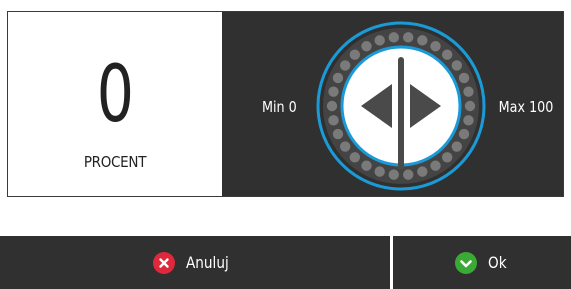  I want to click on min-label: Min 0, so click(279, 107).